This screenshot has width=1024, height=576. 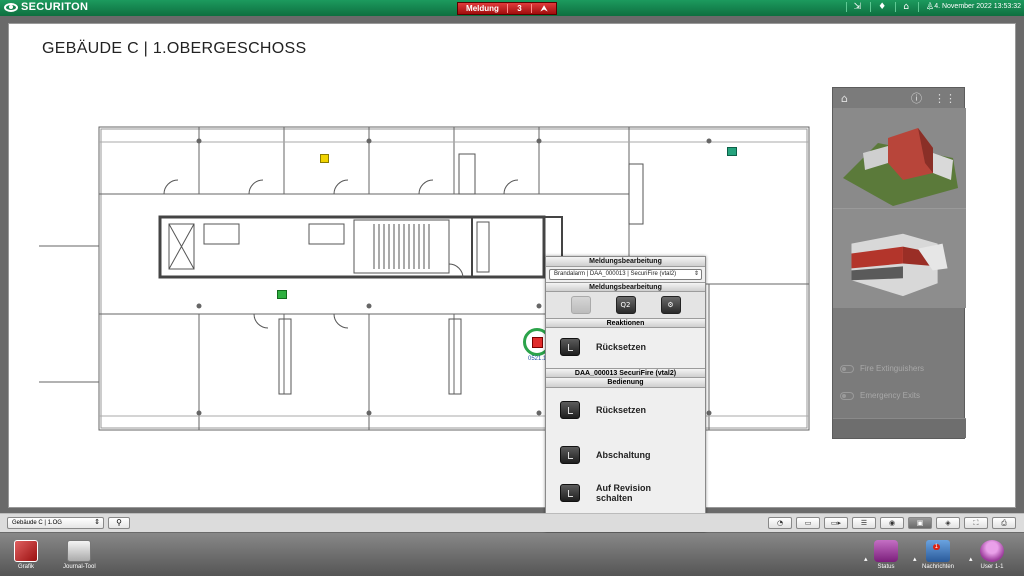 What do you see at coordinates (537, 342) in the screenshot?
I see `detector-icon` at bounding box center [537, 342].